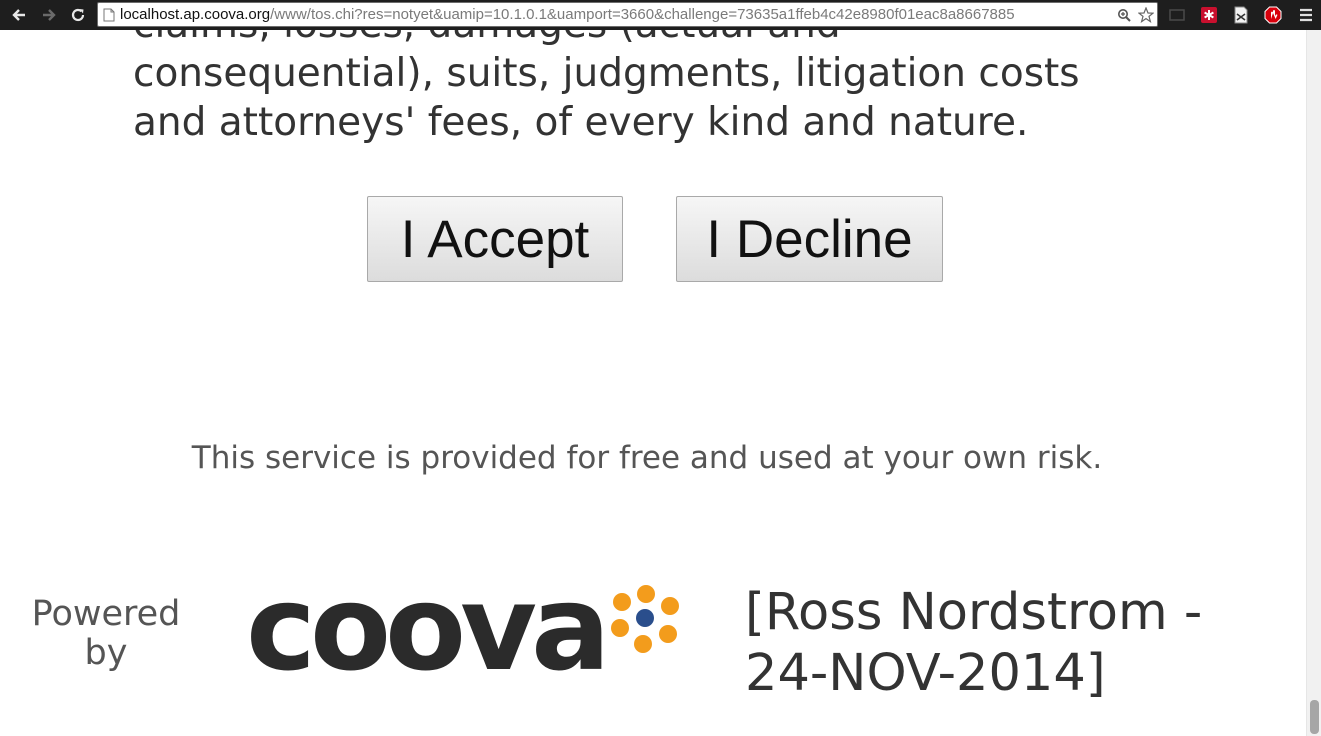 The image size is (1321, 736). Describe the element at coordinates (428, 628) in the screenshot. I see `coova-logo-wordmark: coova` at that location.